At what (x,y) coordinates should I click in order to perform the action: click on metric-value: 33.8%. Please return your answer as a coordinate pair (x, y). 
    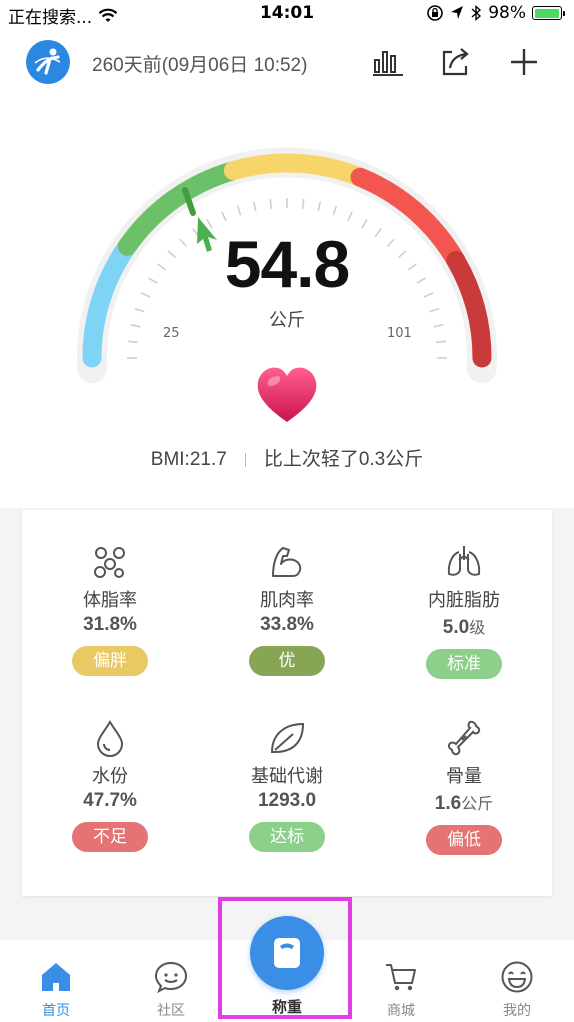
    Looking at the image, I should click on (287, 625).